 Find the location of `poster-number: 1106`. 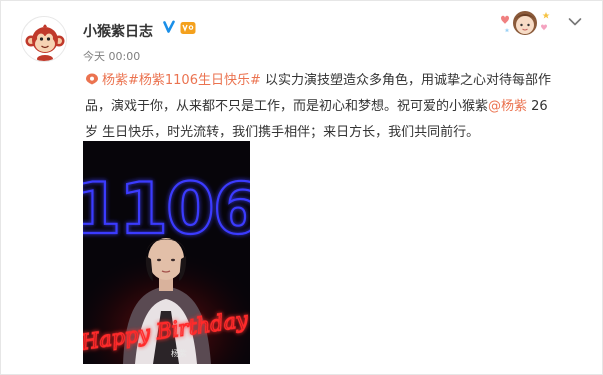

poster-number: 1106 is located at coordinates (166, 209).